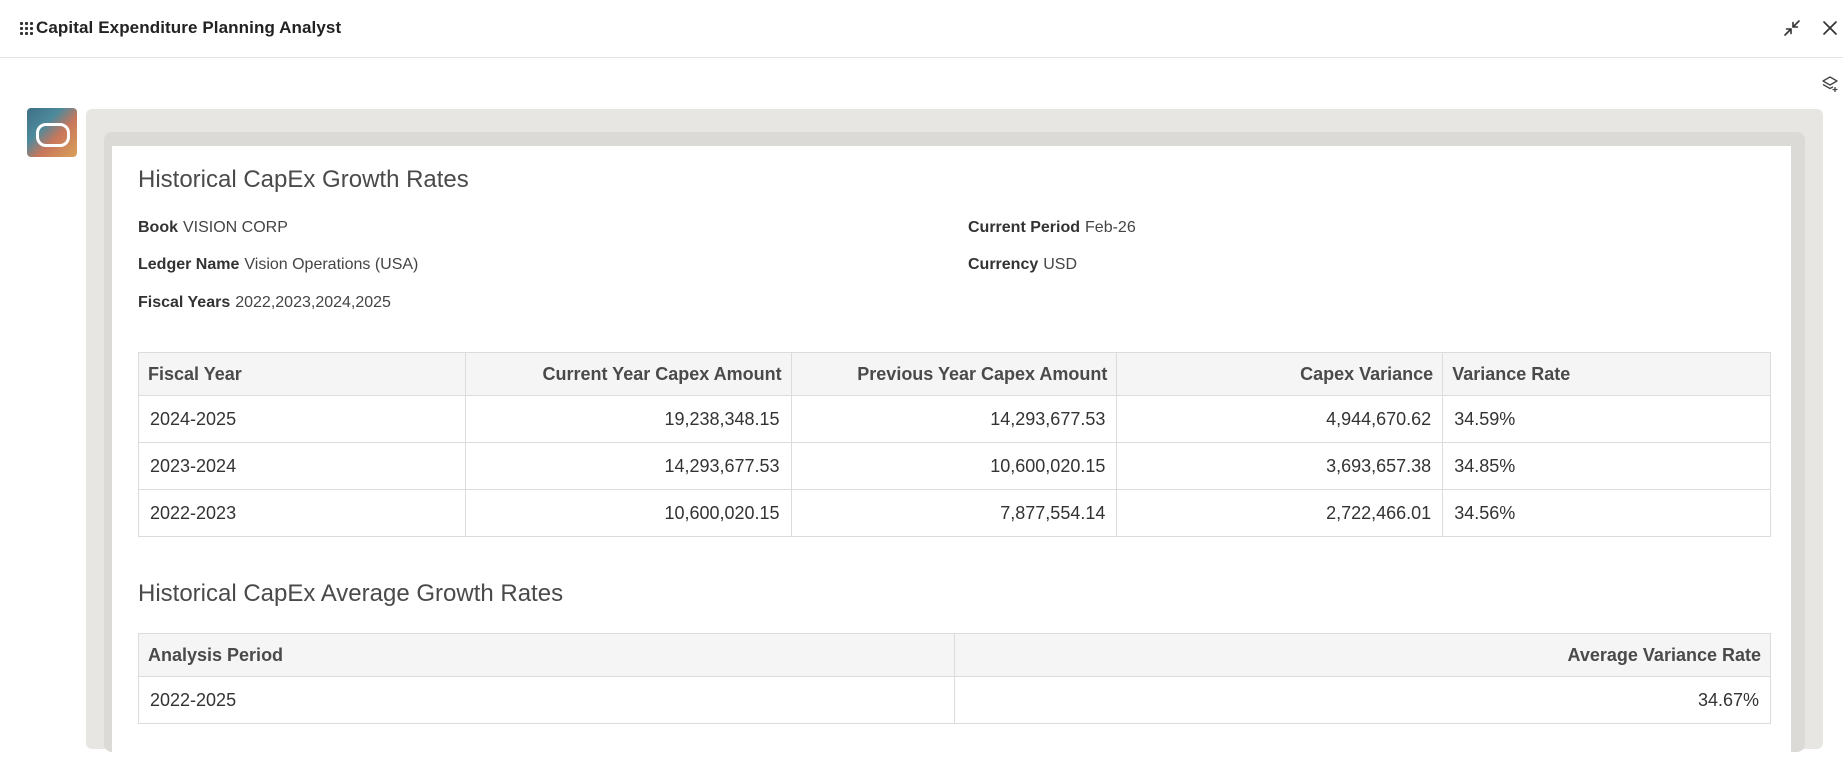  What do you see at coordinates (546, 700) in the screenshot?
I see `cell-analysis-period: 2022-2025` at bounding box center [546, 700].